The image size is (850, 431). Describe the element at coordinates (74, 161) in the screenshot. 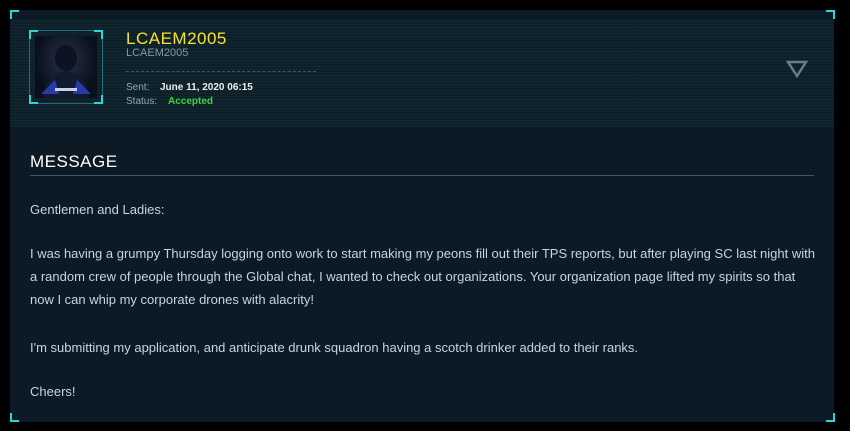

I see `message-section-title: MESSAGE` at that location.